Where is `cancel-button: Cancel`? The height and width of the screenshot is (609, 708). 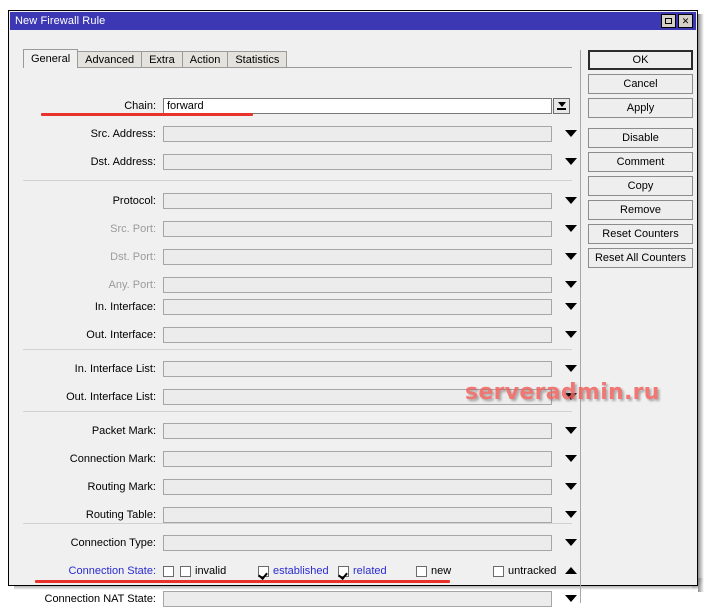 cancel-button: Cancel is located at coordinates (640, 84).